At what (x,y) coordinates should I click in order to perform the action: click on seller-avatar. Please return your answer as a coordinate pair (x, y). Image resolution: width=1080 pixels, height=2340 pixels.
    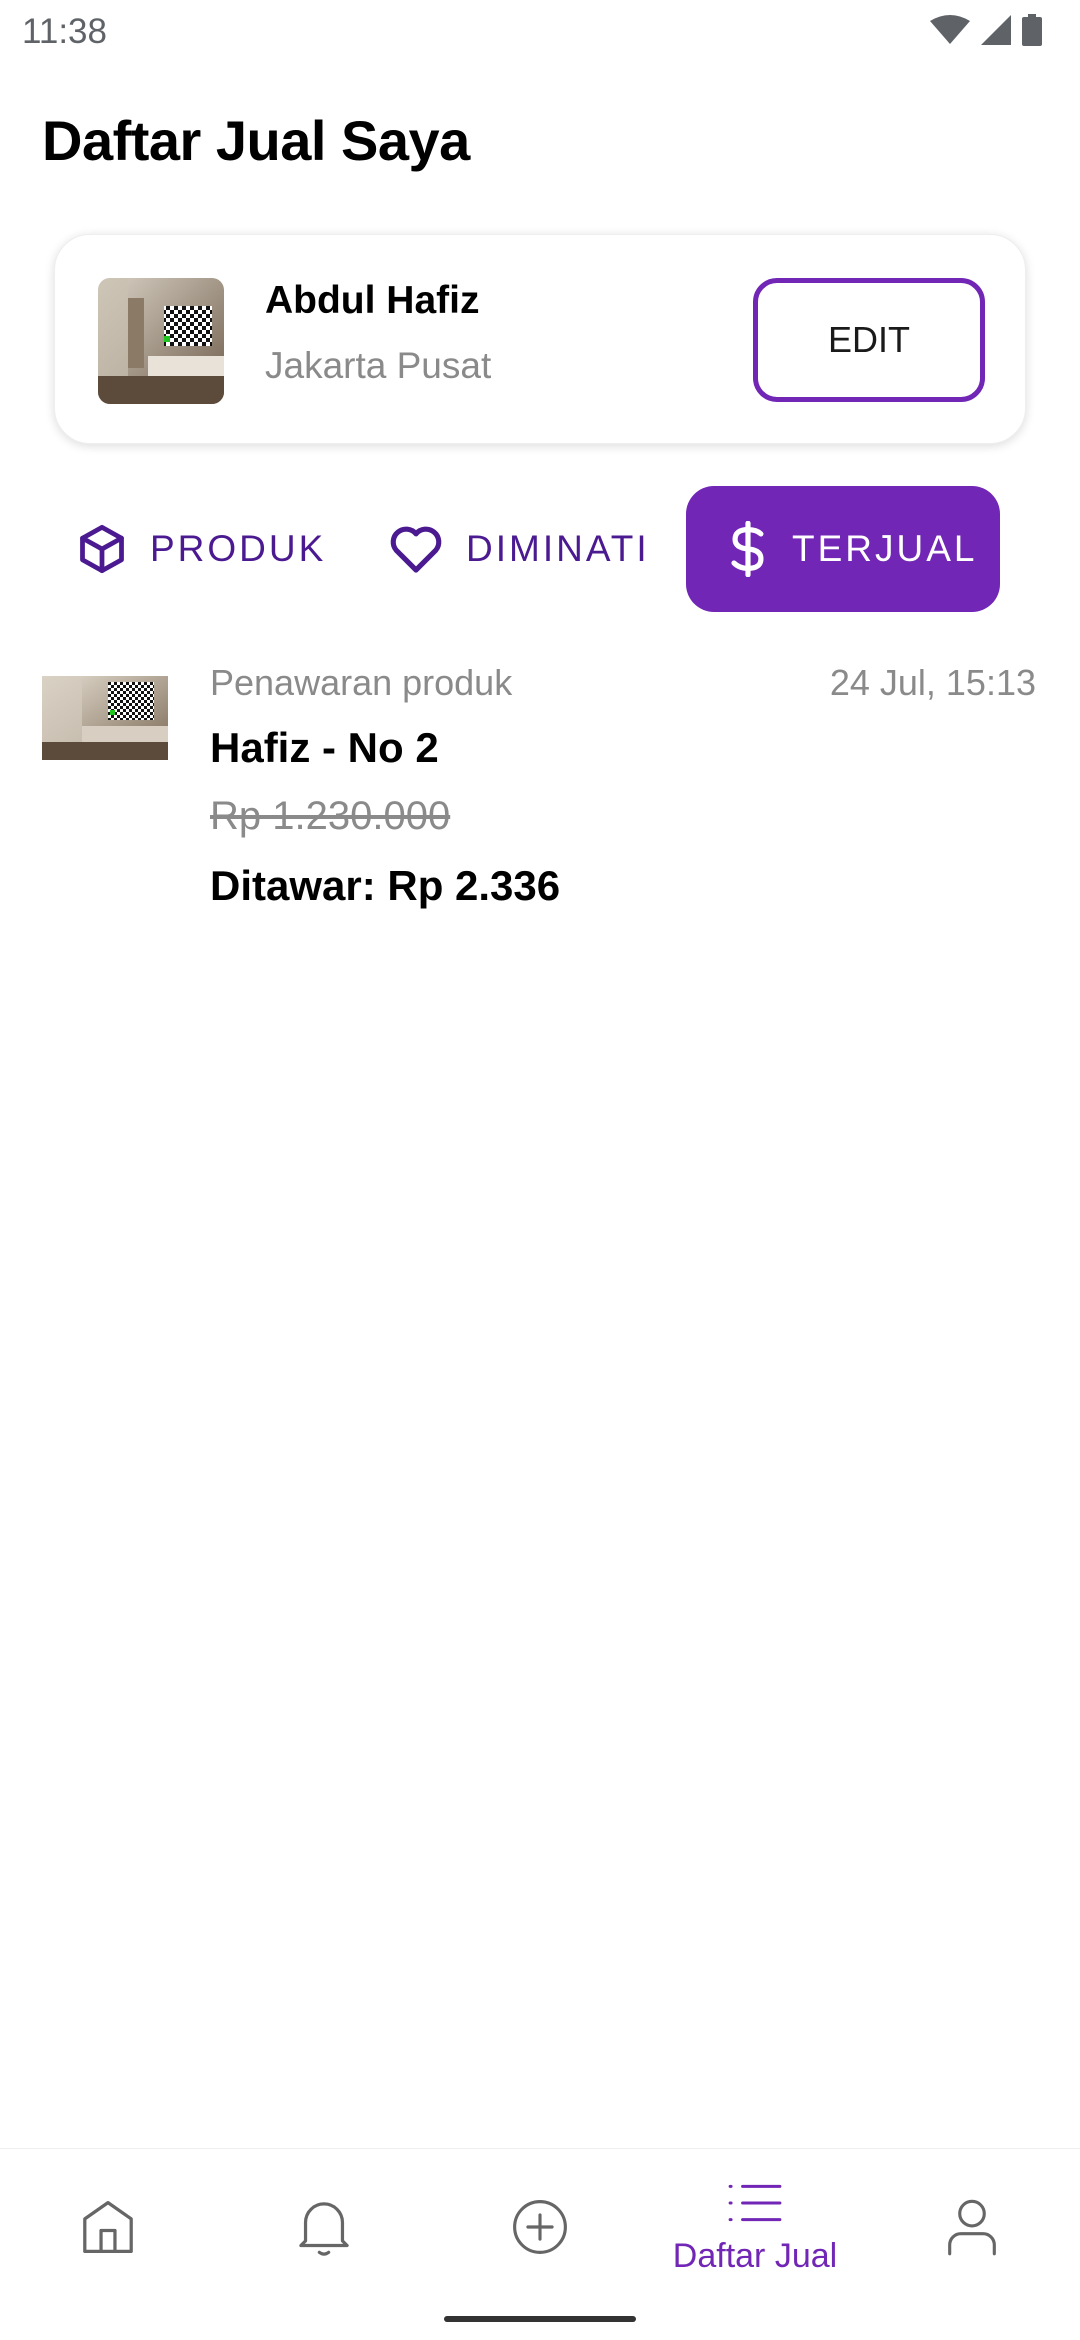
    Looking at the image, I should click on (161, 341).